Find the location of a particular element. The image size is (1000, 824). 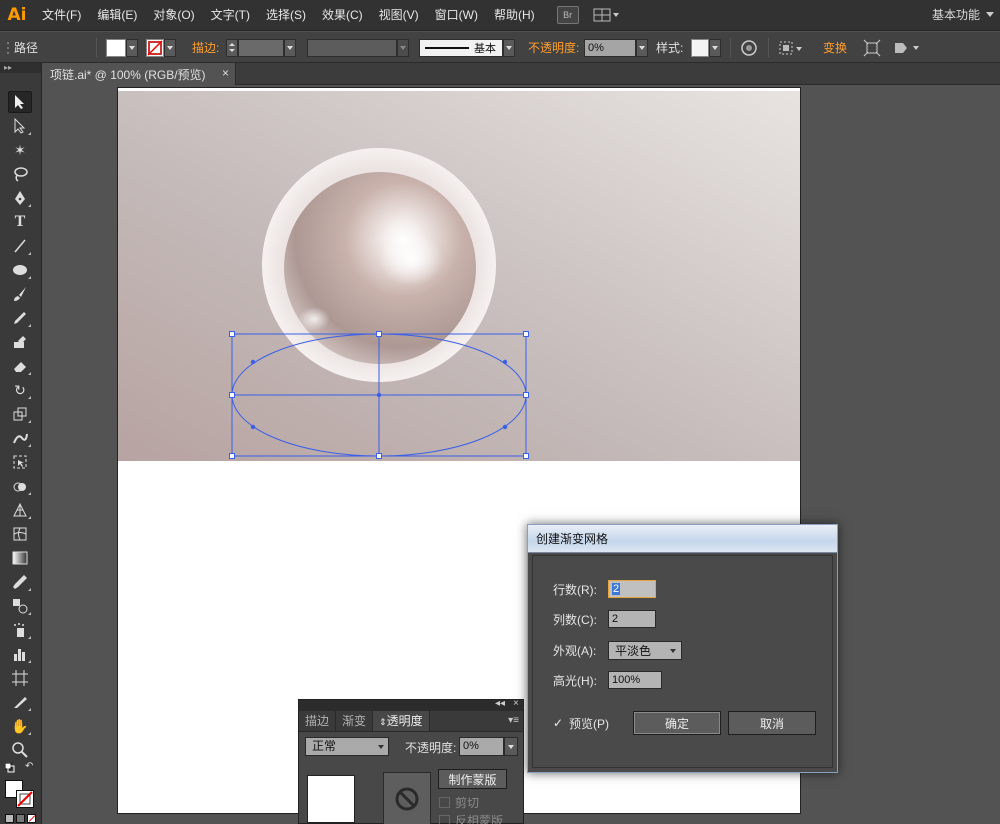

transform-label: 变换 is located at coordinates (835, 47).